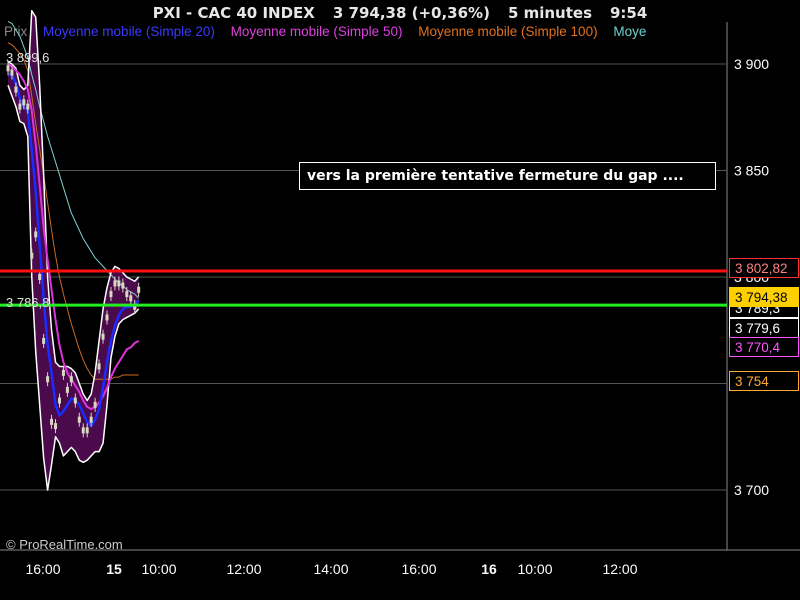 The width and height of the screenshot is (800, 600). I want to click on axis-value-box: 3 770,4, so click(764, 347).